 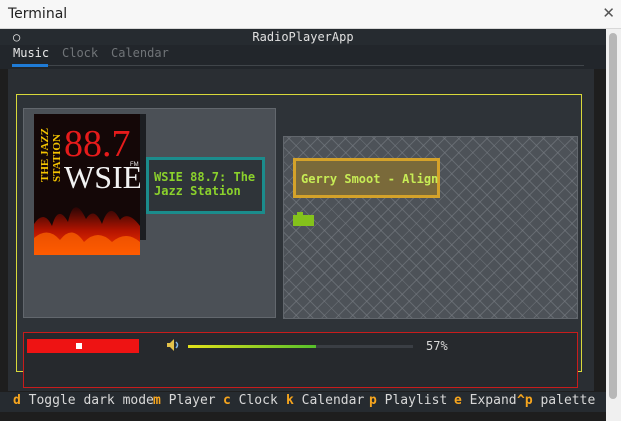 I want to click on track-title: Gerry Smoot - Align, so click(x=370, y=179).